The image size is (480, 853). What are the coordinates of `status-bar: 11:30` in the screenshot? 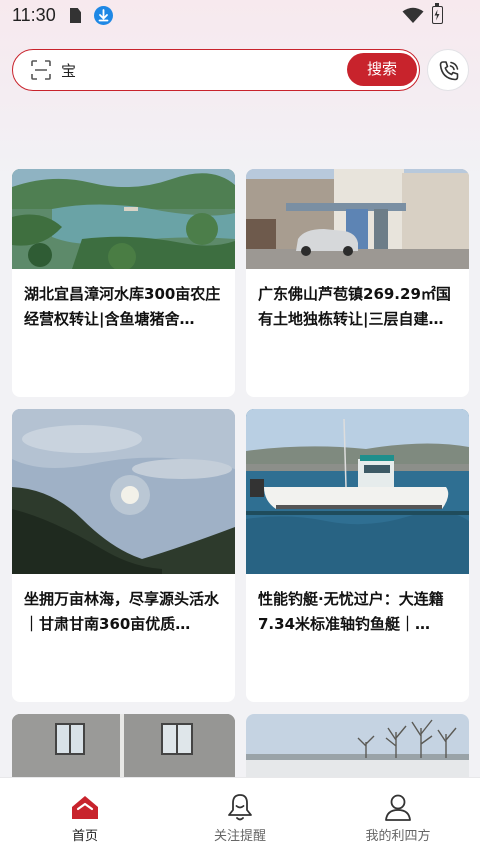 It's located at (240, 16).